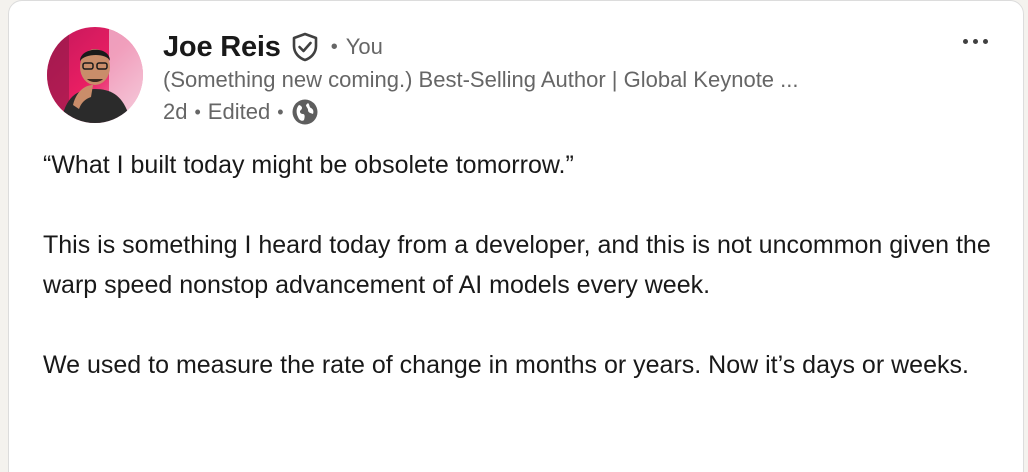 The width and height of the screenshot is (1028, 472). Describe the element at coordinates (222, 47) in the screenshot. I see `author-name: Joe Reis` at that location.